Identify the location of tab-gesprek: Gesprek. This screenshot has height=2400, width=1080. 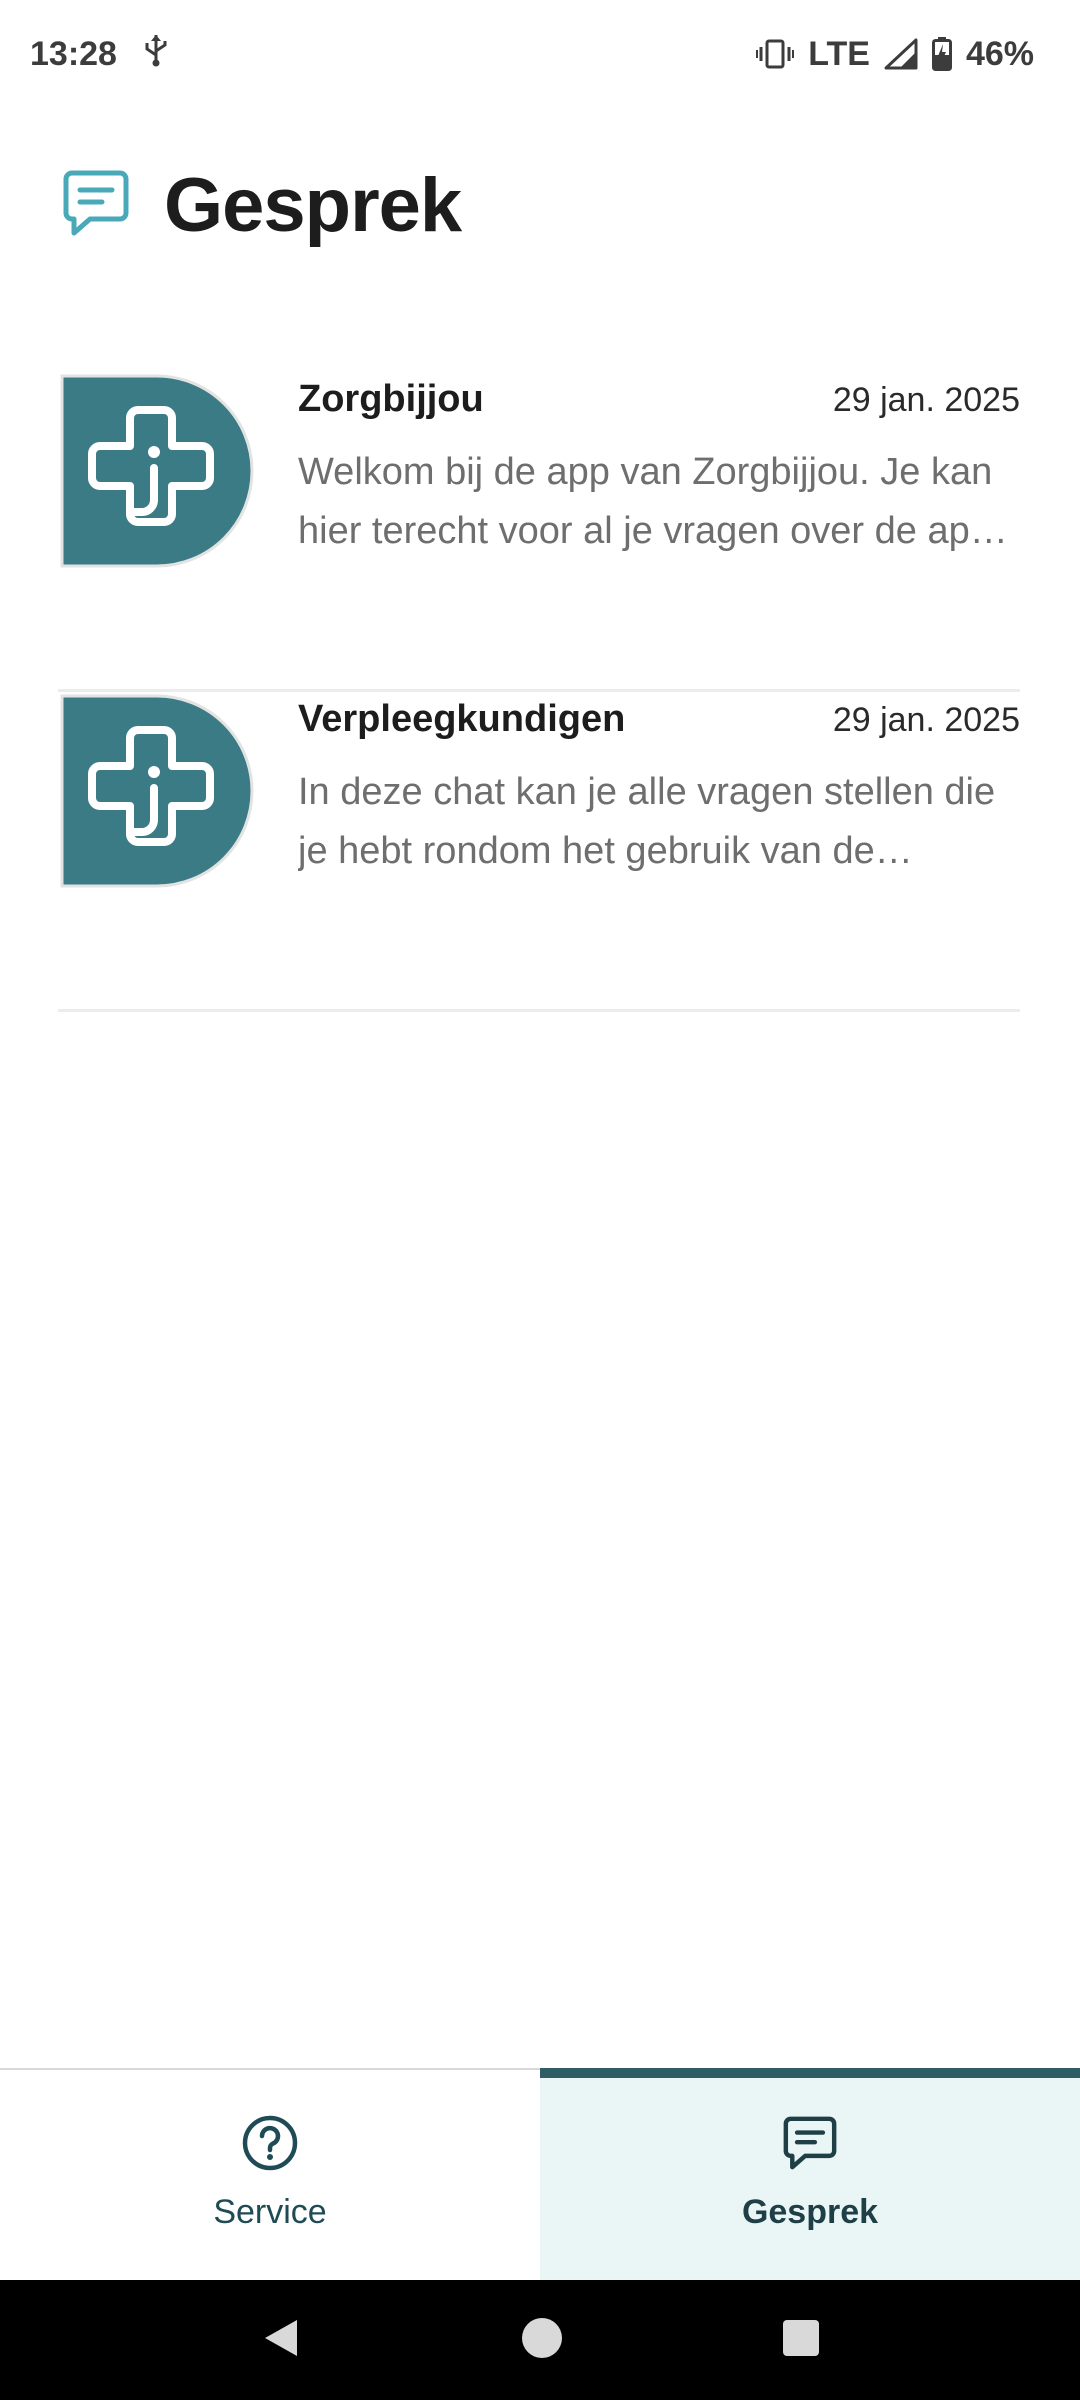
(810, 2174).